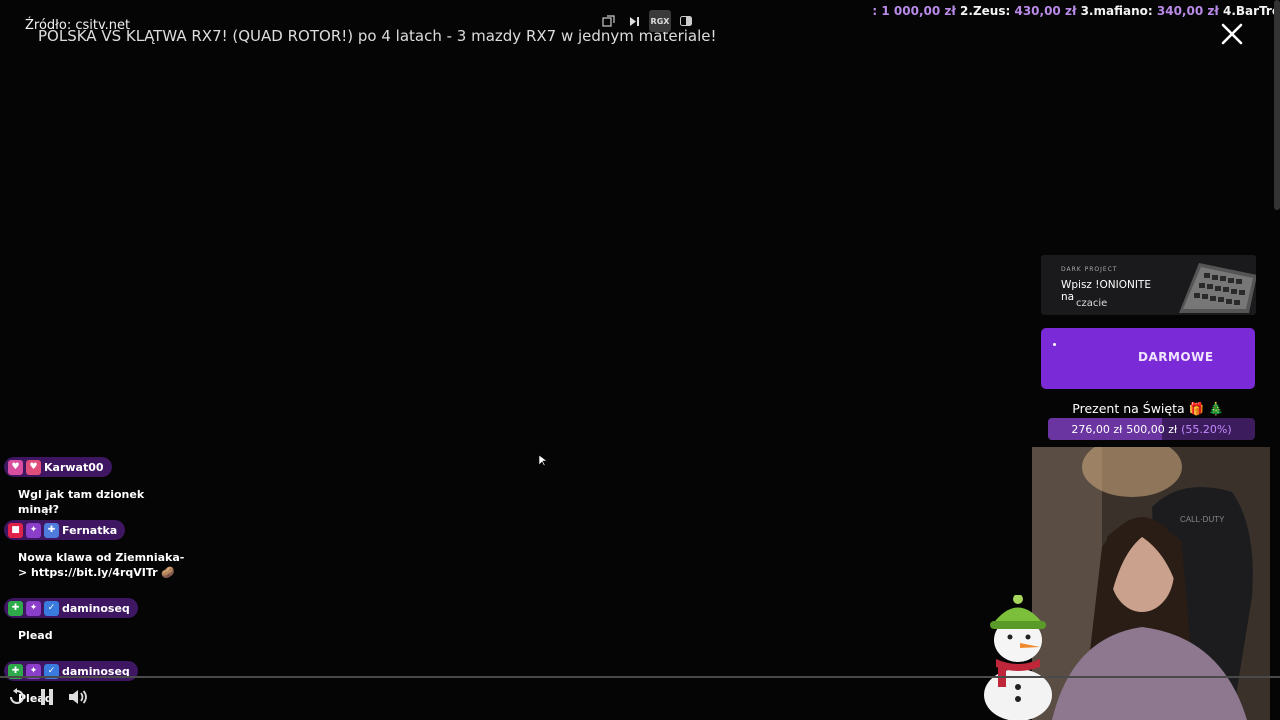  What do you see at coordinates (51, 608) in the screenshot?
I see `verified-icon: ✓` at bounding box center [51, 608].